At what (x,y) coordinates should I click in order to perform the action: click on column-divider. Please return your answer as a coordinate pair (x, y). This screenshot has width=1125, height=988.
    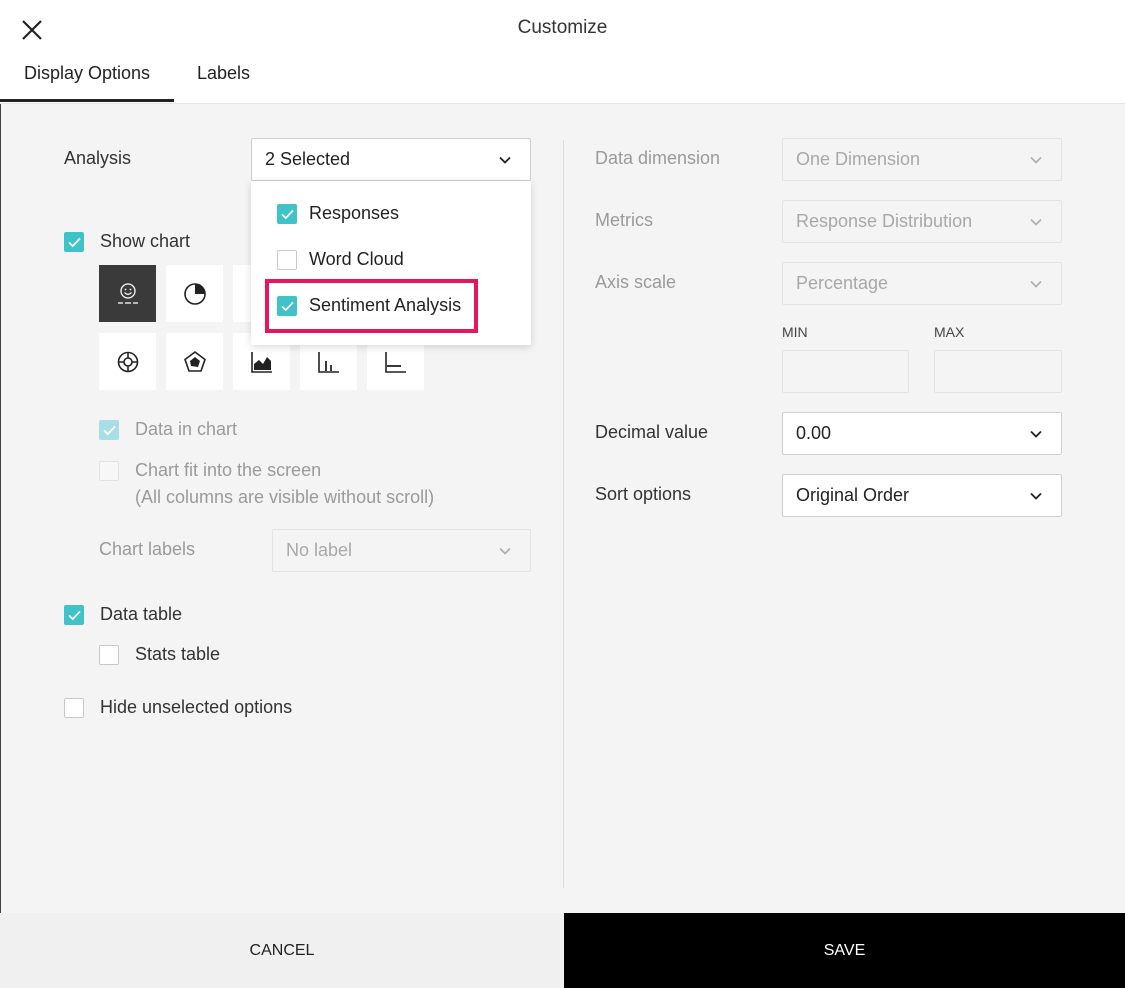
    Looking at the image, I should click on (563, 514).